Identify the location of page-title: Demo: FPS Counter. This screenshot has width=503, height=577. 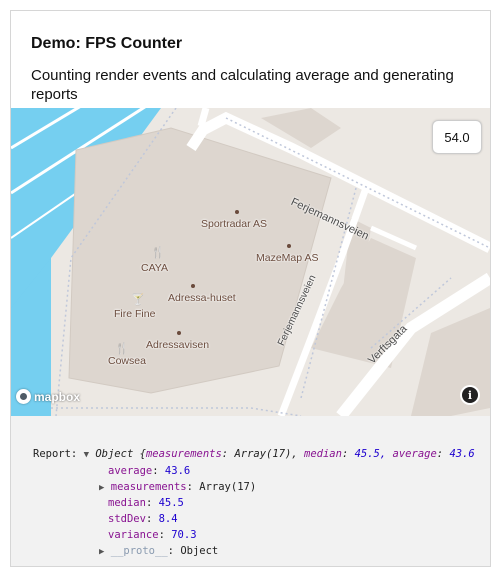
(107, 43).